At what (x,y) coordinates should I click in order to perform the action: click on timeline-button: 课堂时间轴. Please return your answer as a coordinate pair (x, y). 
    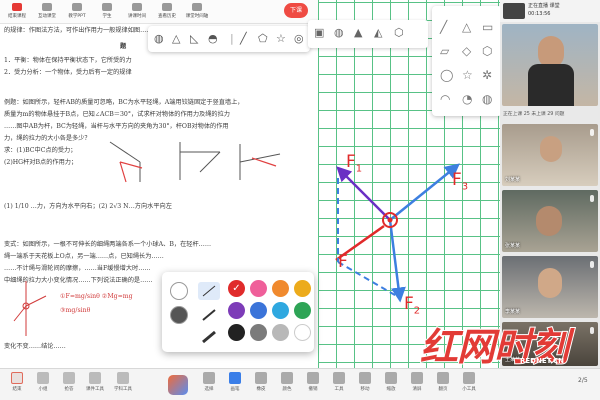
    Looking at the image, I should click on (197, 11).